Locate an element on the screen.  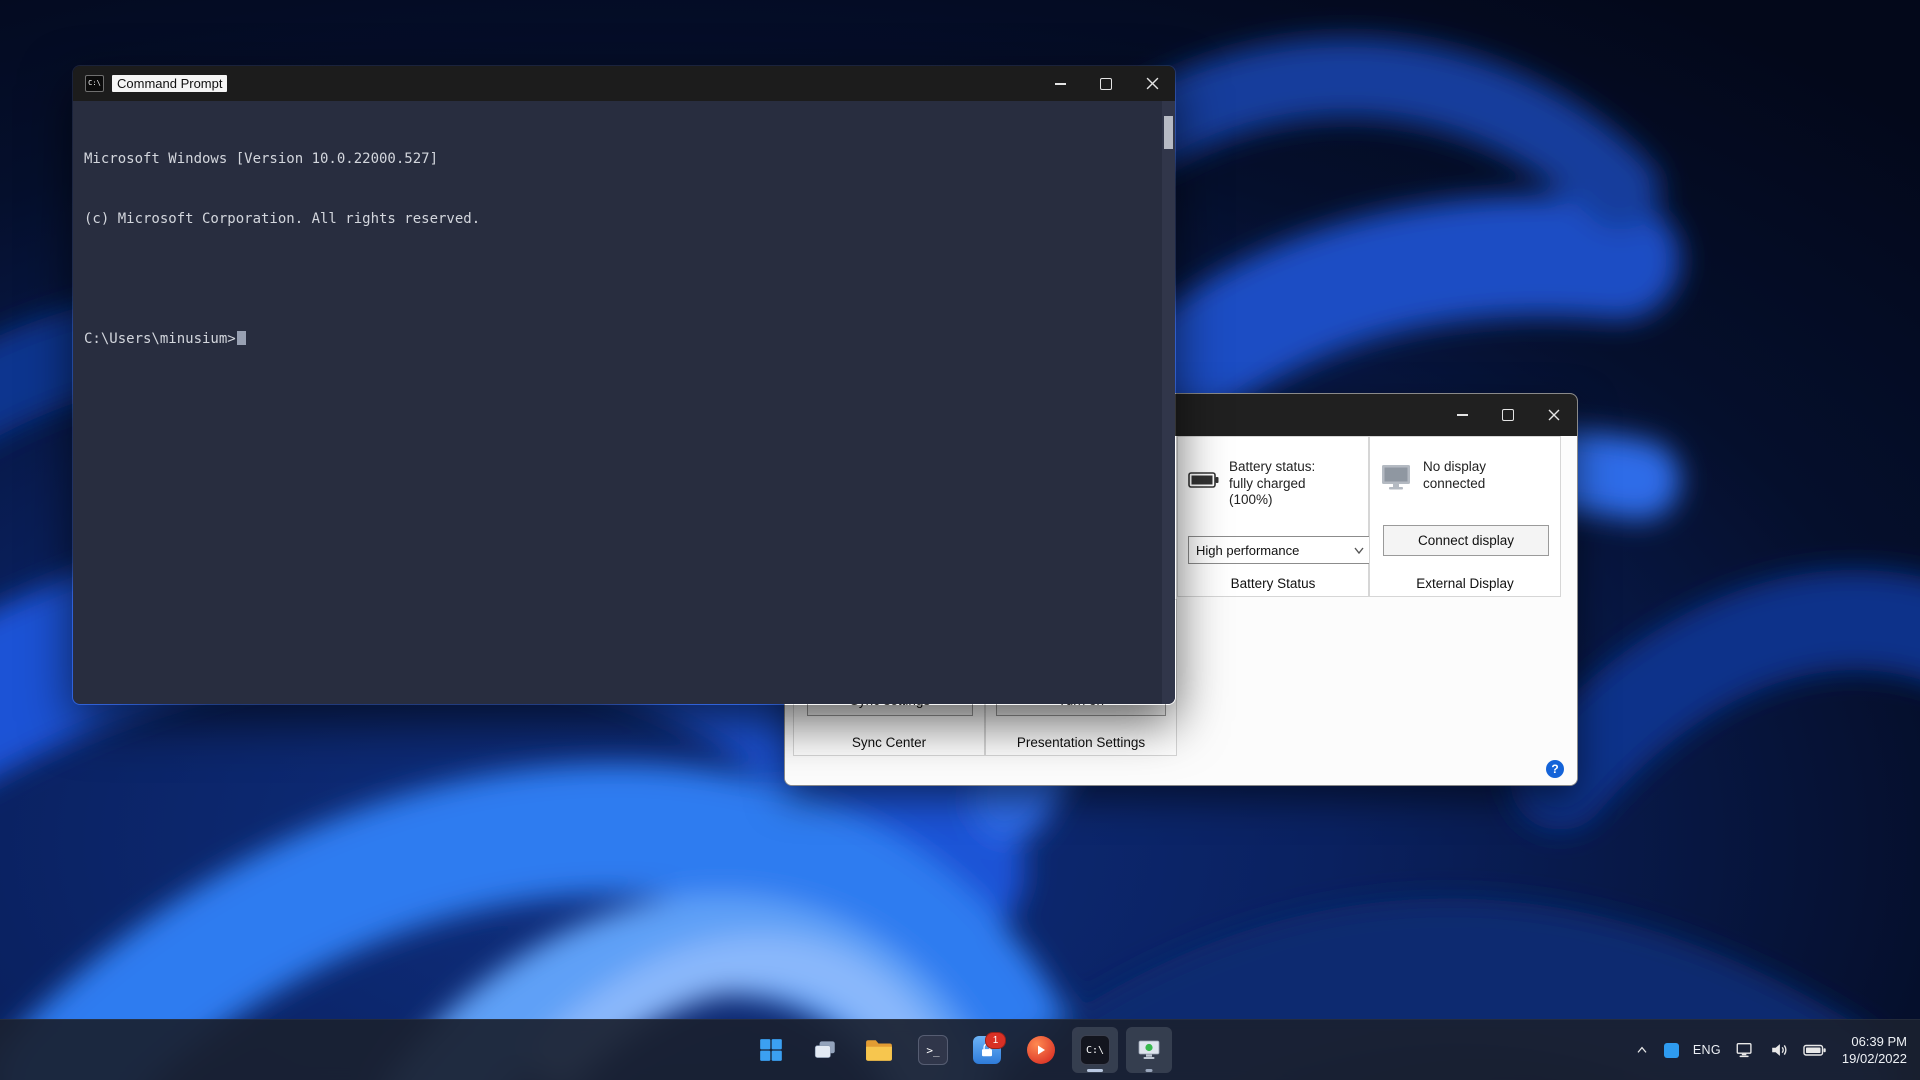
network-icon is located at coordinates (1744, 1050).